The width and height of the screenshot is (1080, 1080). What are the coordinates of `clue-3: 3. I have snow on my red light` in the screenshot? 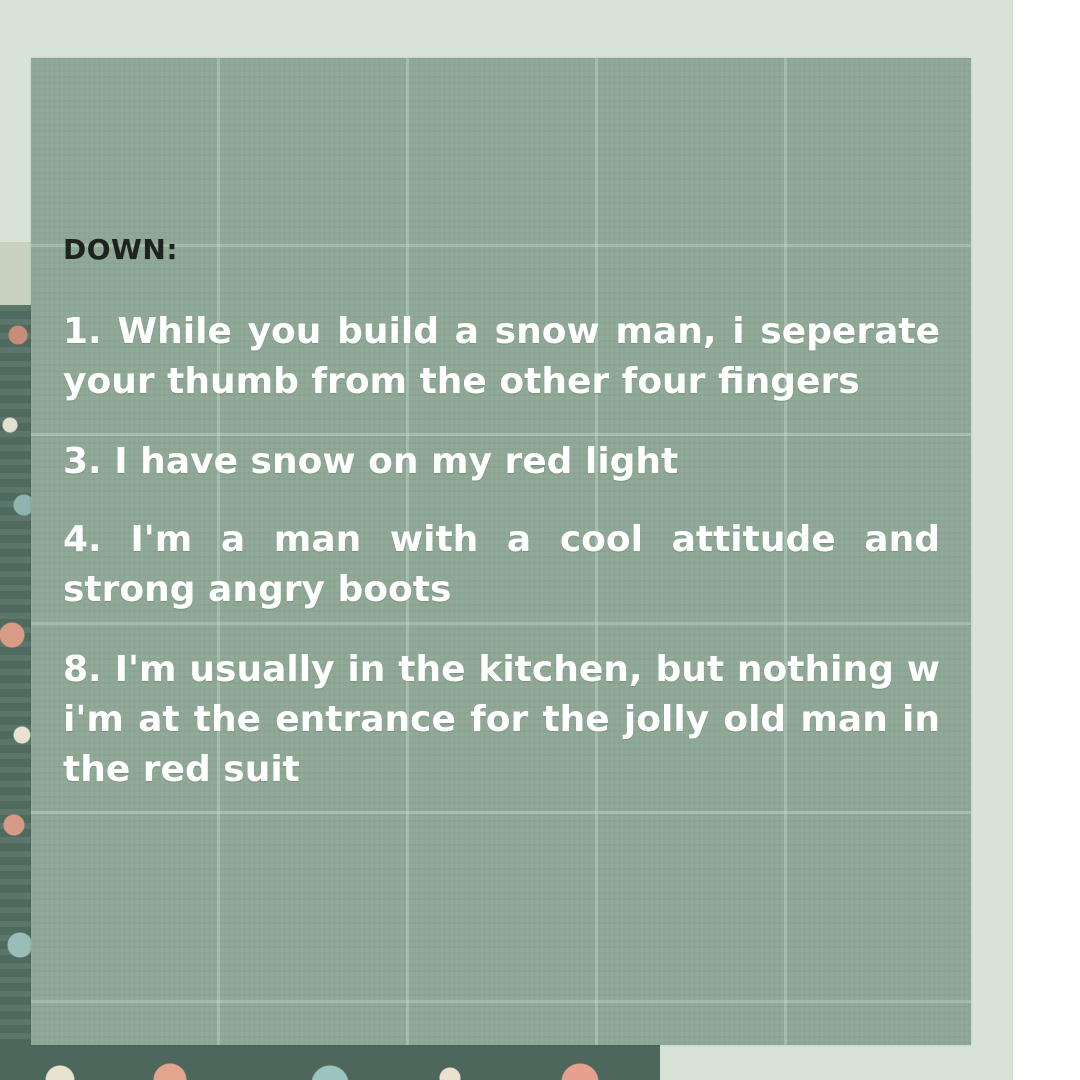 It's located at (371, 461).